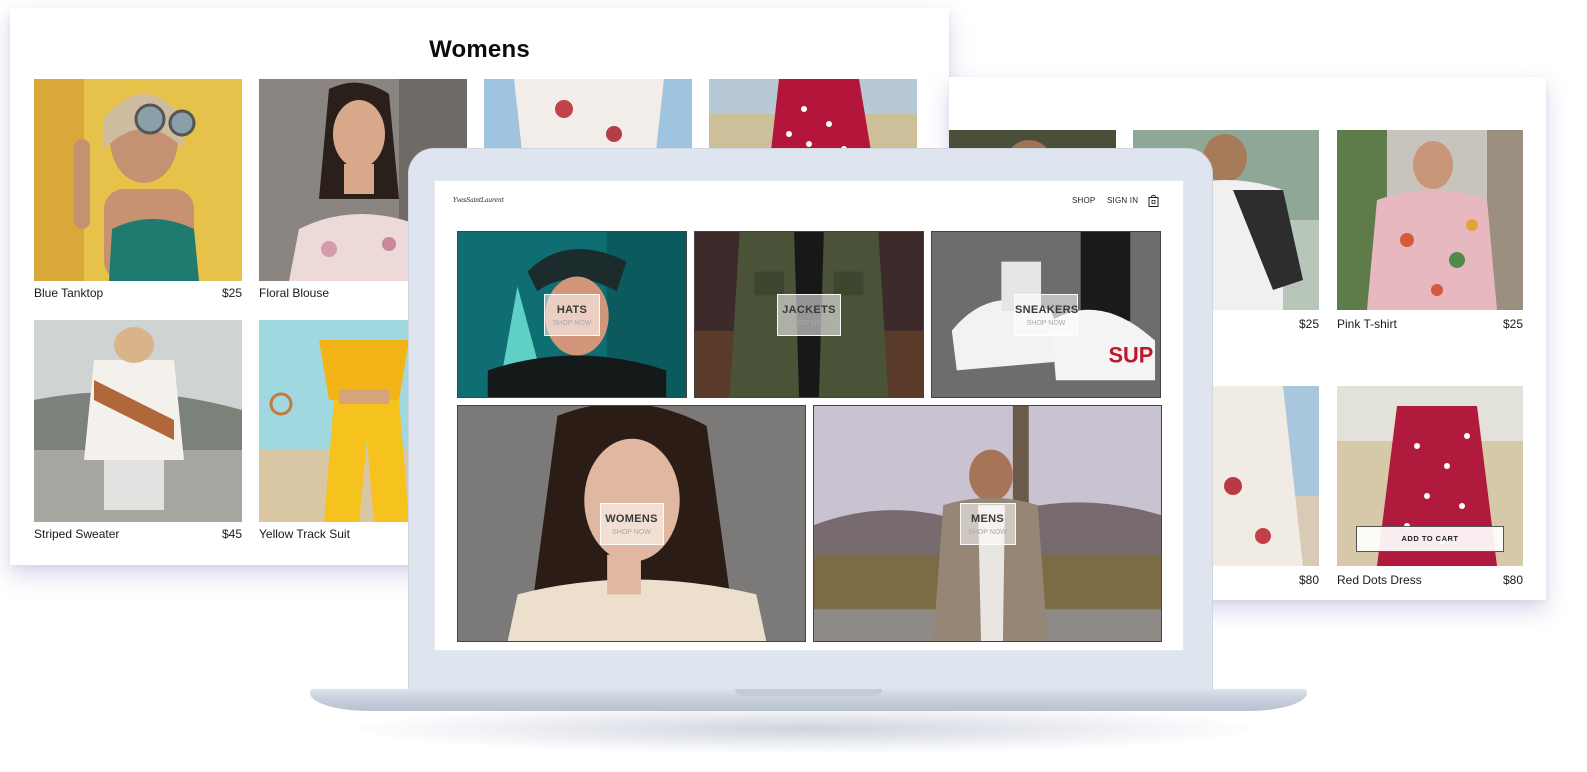 Image resolution: width=1587 pixels, height=772 pixels. I want to click on tile-label: SNEAKERS SHOP NOW, so click(1046, 314).